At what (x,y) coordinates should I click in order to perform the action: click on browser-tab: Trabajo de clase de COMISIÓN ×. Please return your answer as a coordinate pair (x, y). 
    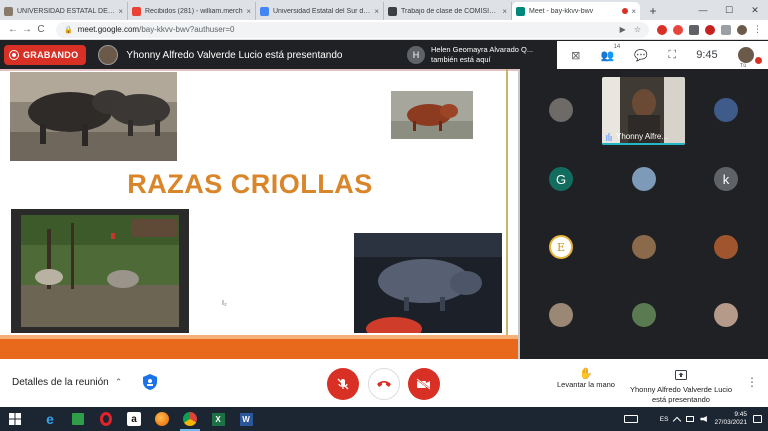
    Looking at the image, I should click on (448, 11).